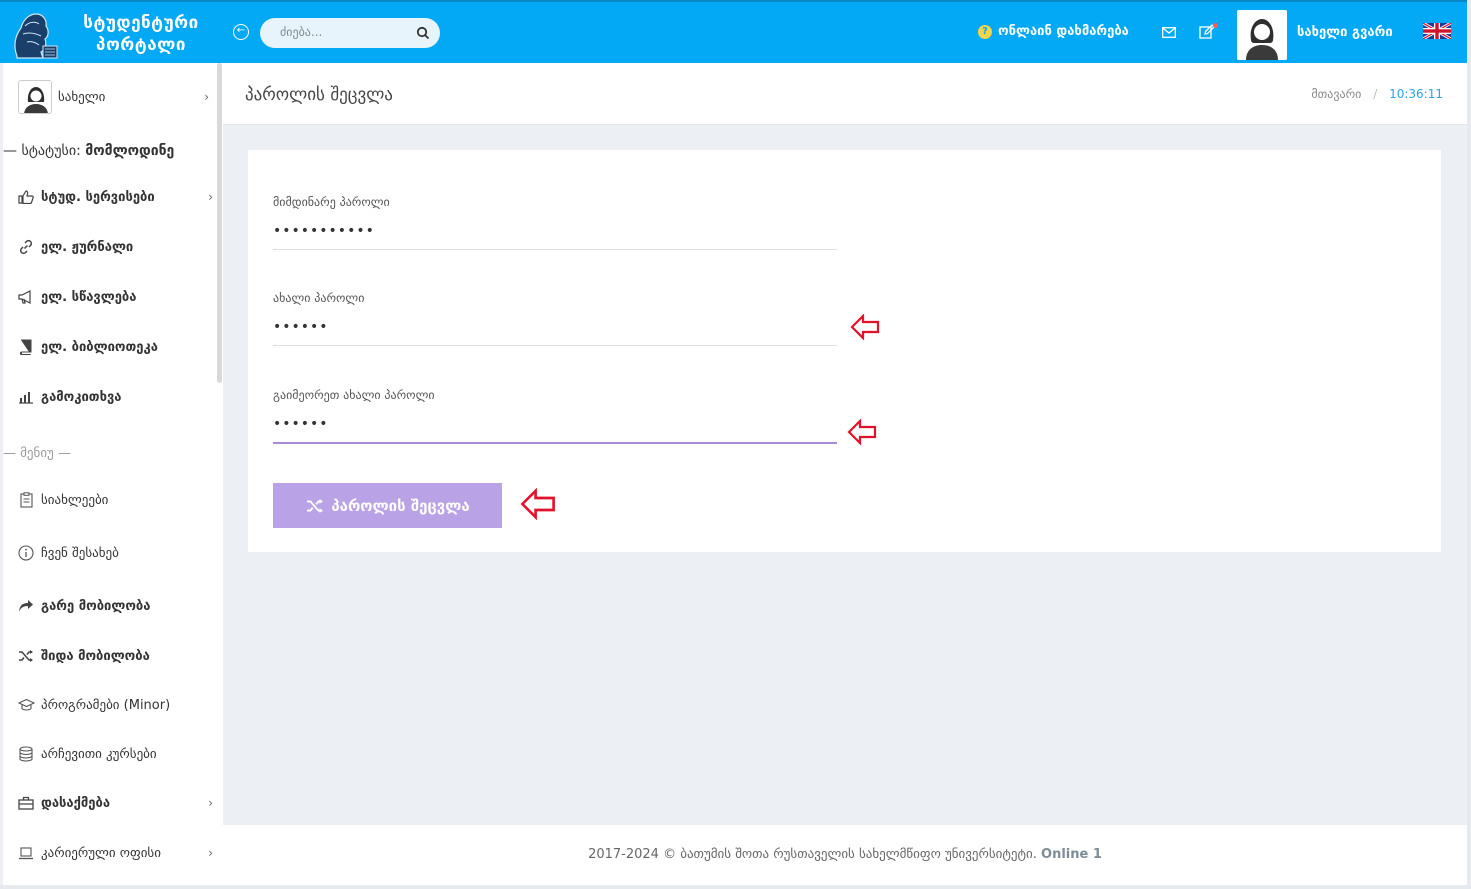  I want to click on link-icon, so click(26, 247).